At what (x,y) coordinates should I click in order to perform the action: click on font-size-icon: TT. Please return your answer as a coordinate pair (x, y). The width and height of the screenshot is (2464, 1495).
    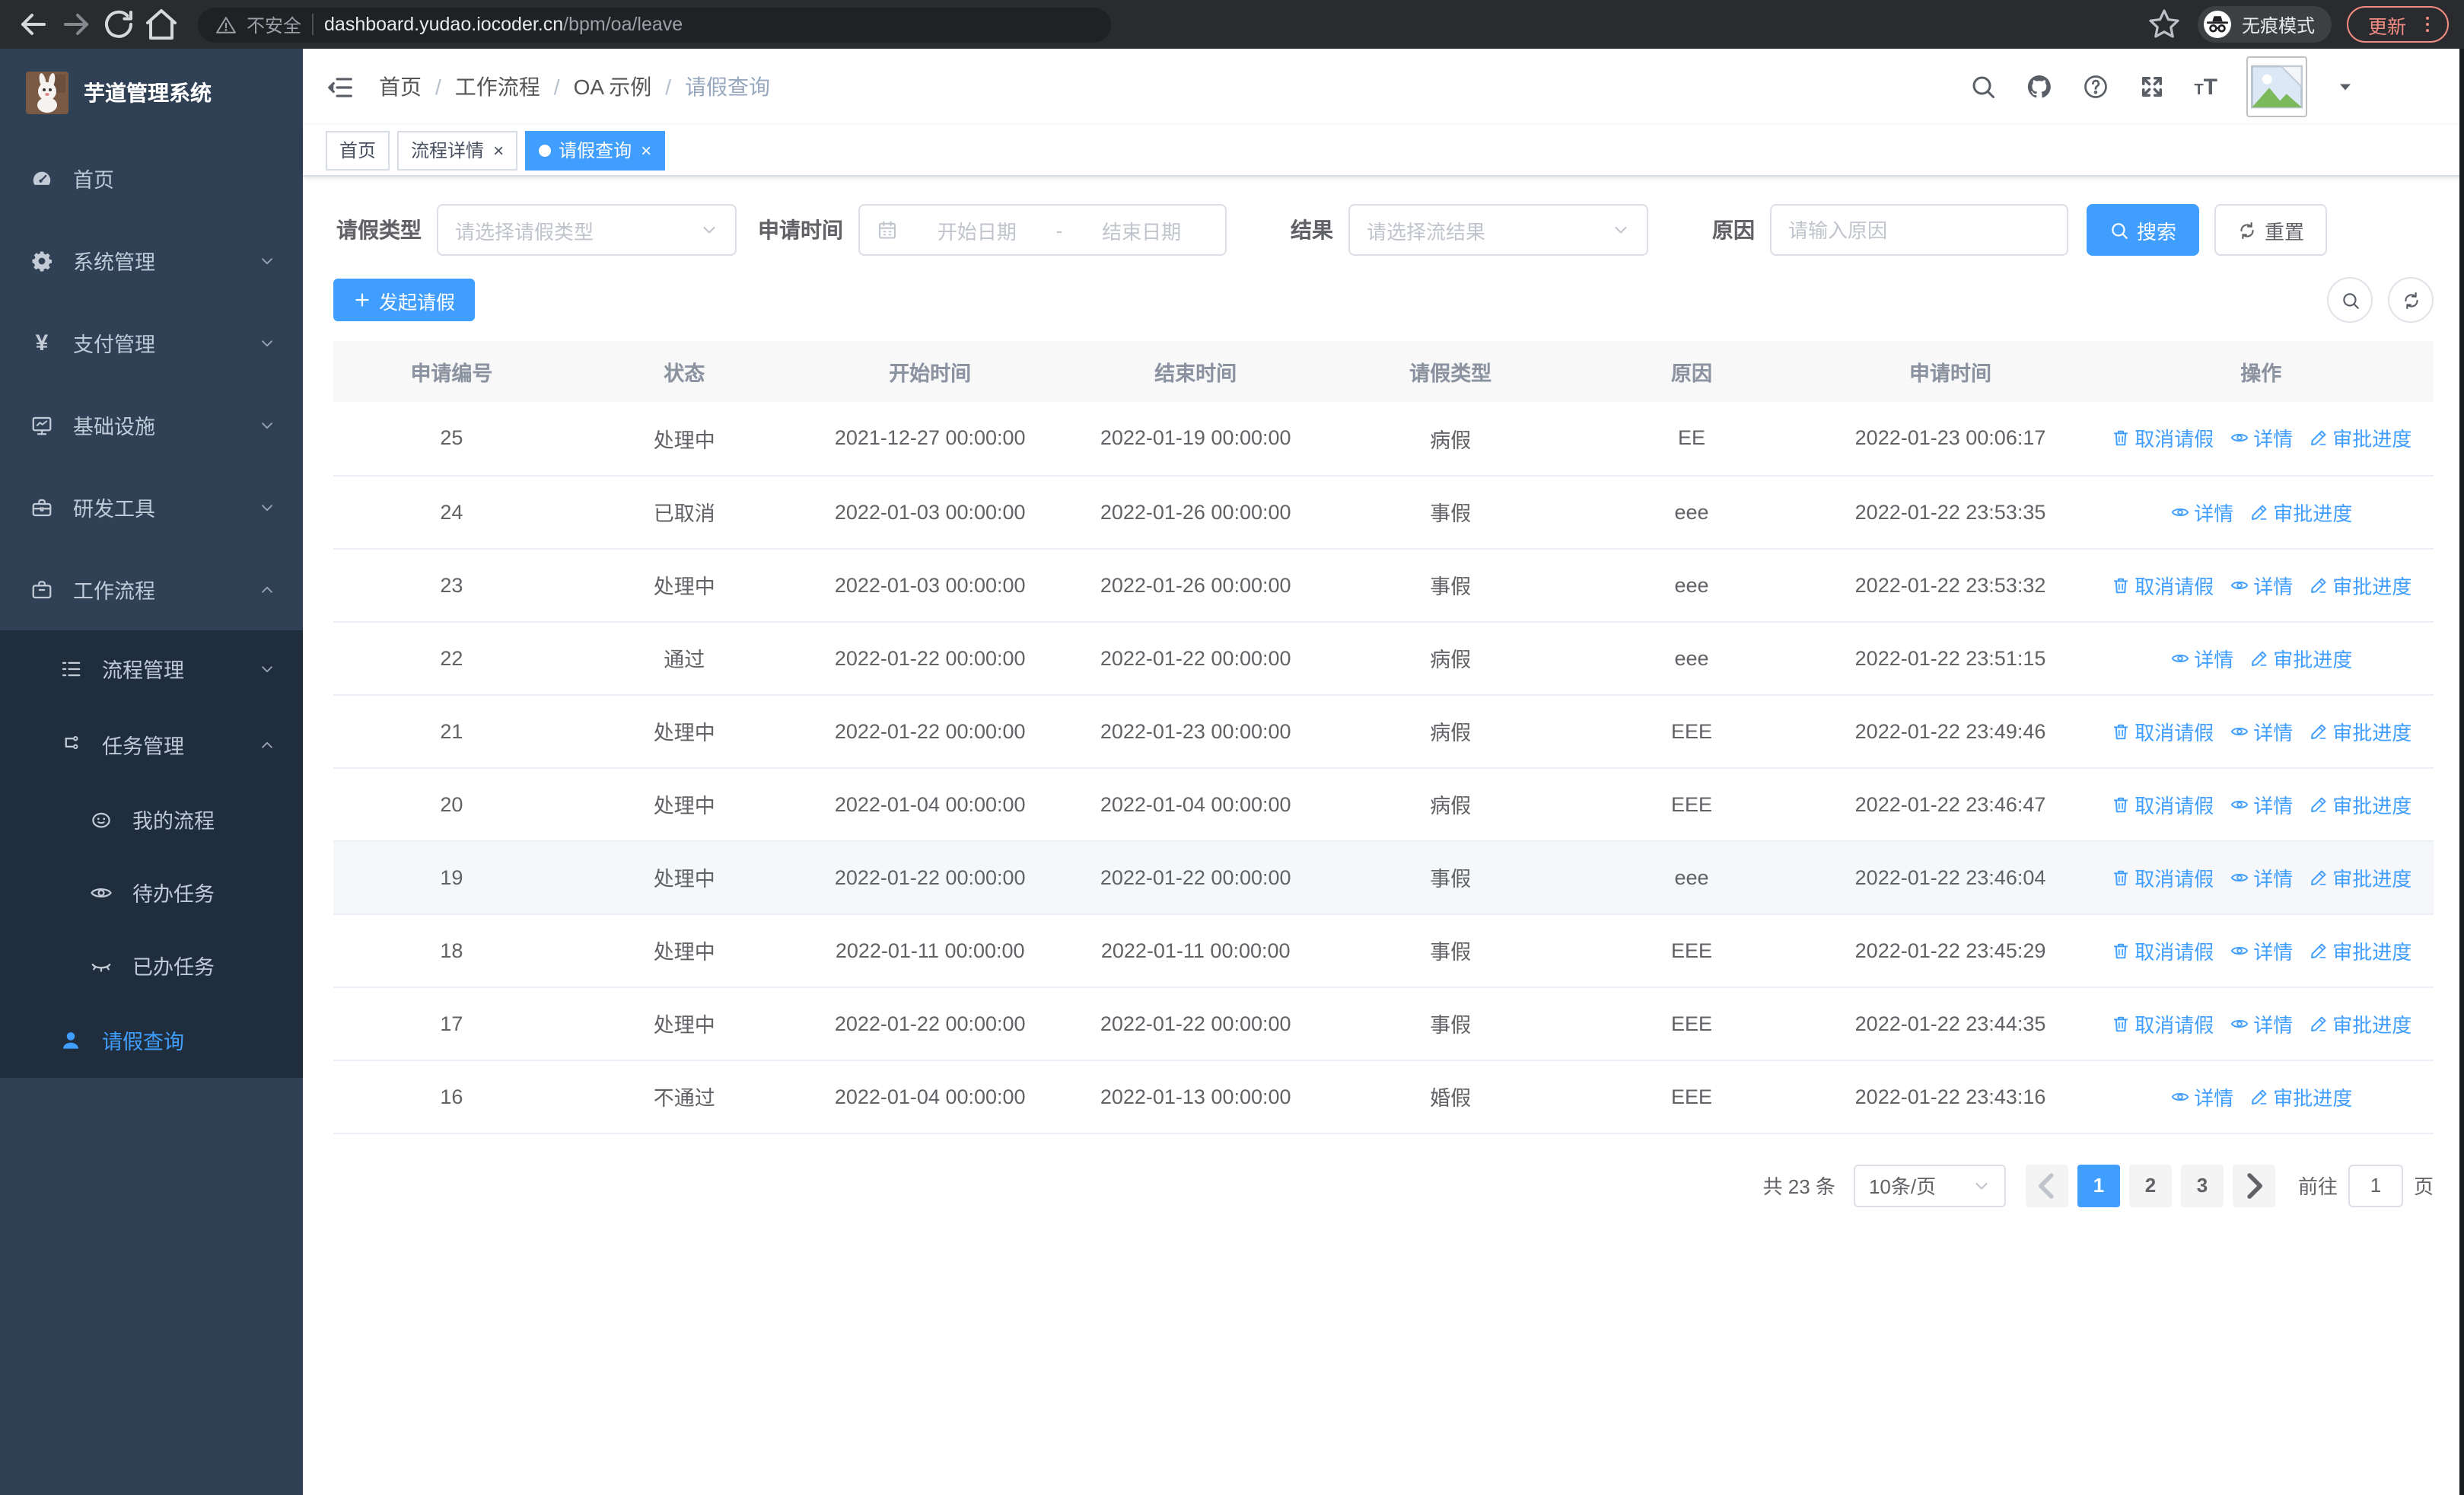
    Looking at the image, I should click on (2205, 87).